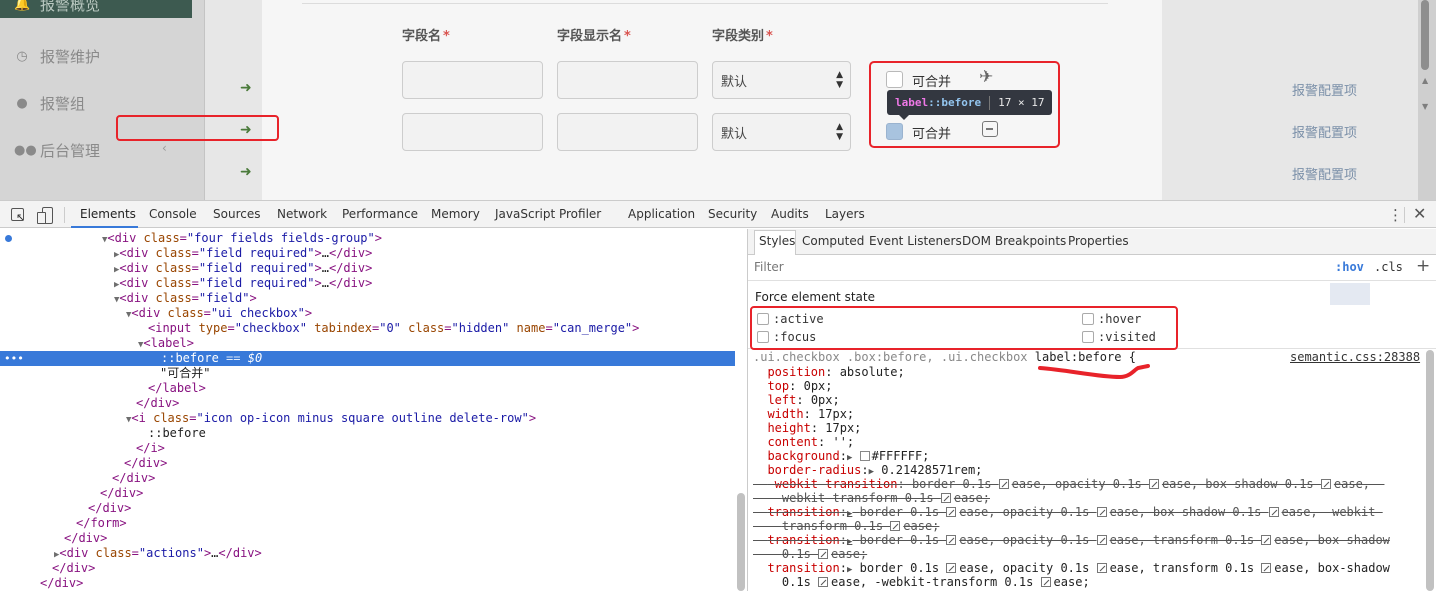 The image size is (1436, 591). Describe the element at coordinates (841, 456) in the screenshot. I see `css-declaration: background:▶ #FFFFFF;` at that location.